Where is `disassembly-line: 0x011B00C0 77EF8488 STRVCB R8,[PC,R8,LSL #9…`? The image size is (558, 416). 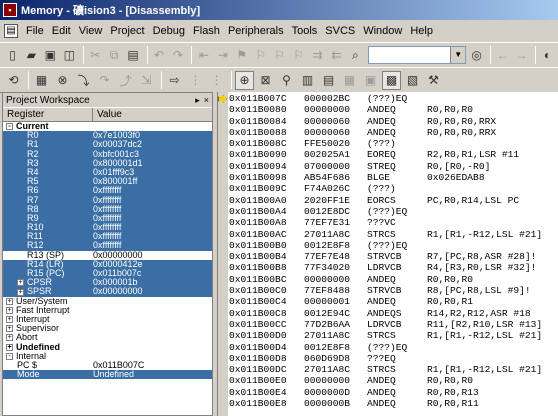 disassembly-line: 0x011B00C0 77EF8488 STRVCB R8,[PC,R8,LSL #9… is located at coordinates (385, 290).